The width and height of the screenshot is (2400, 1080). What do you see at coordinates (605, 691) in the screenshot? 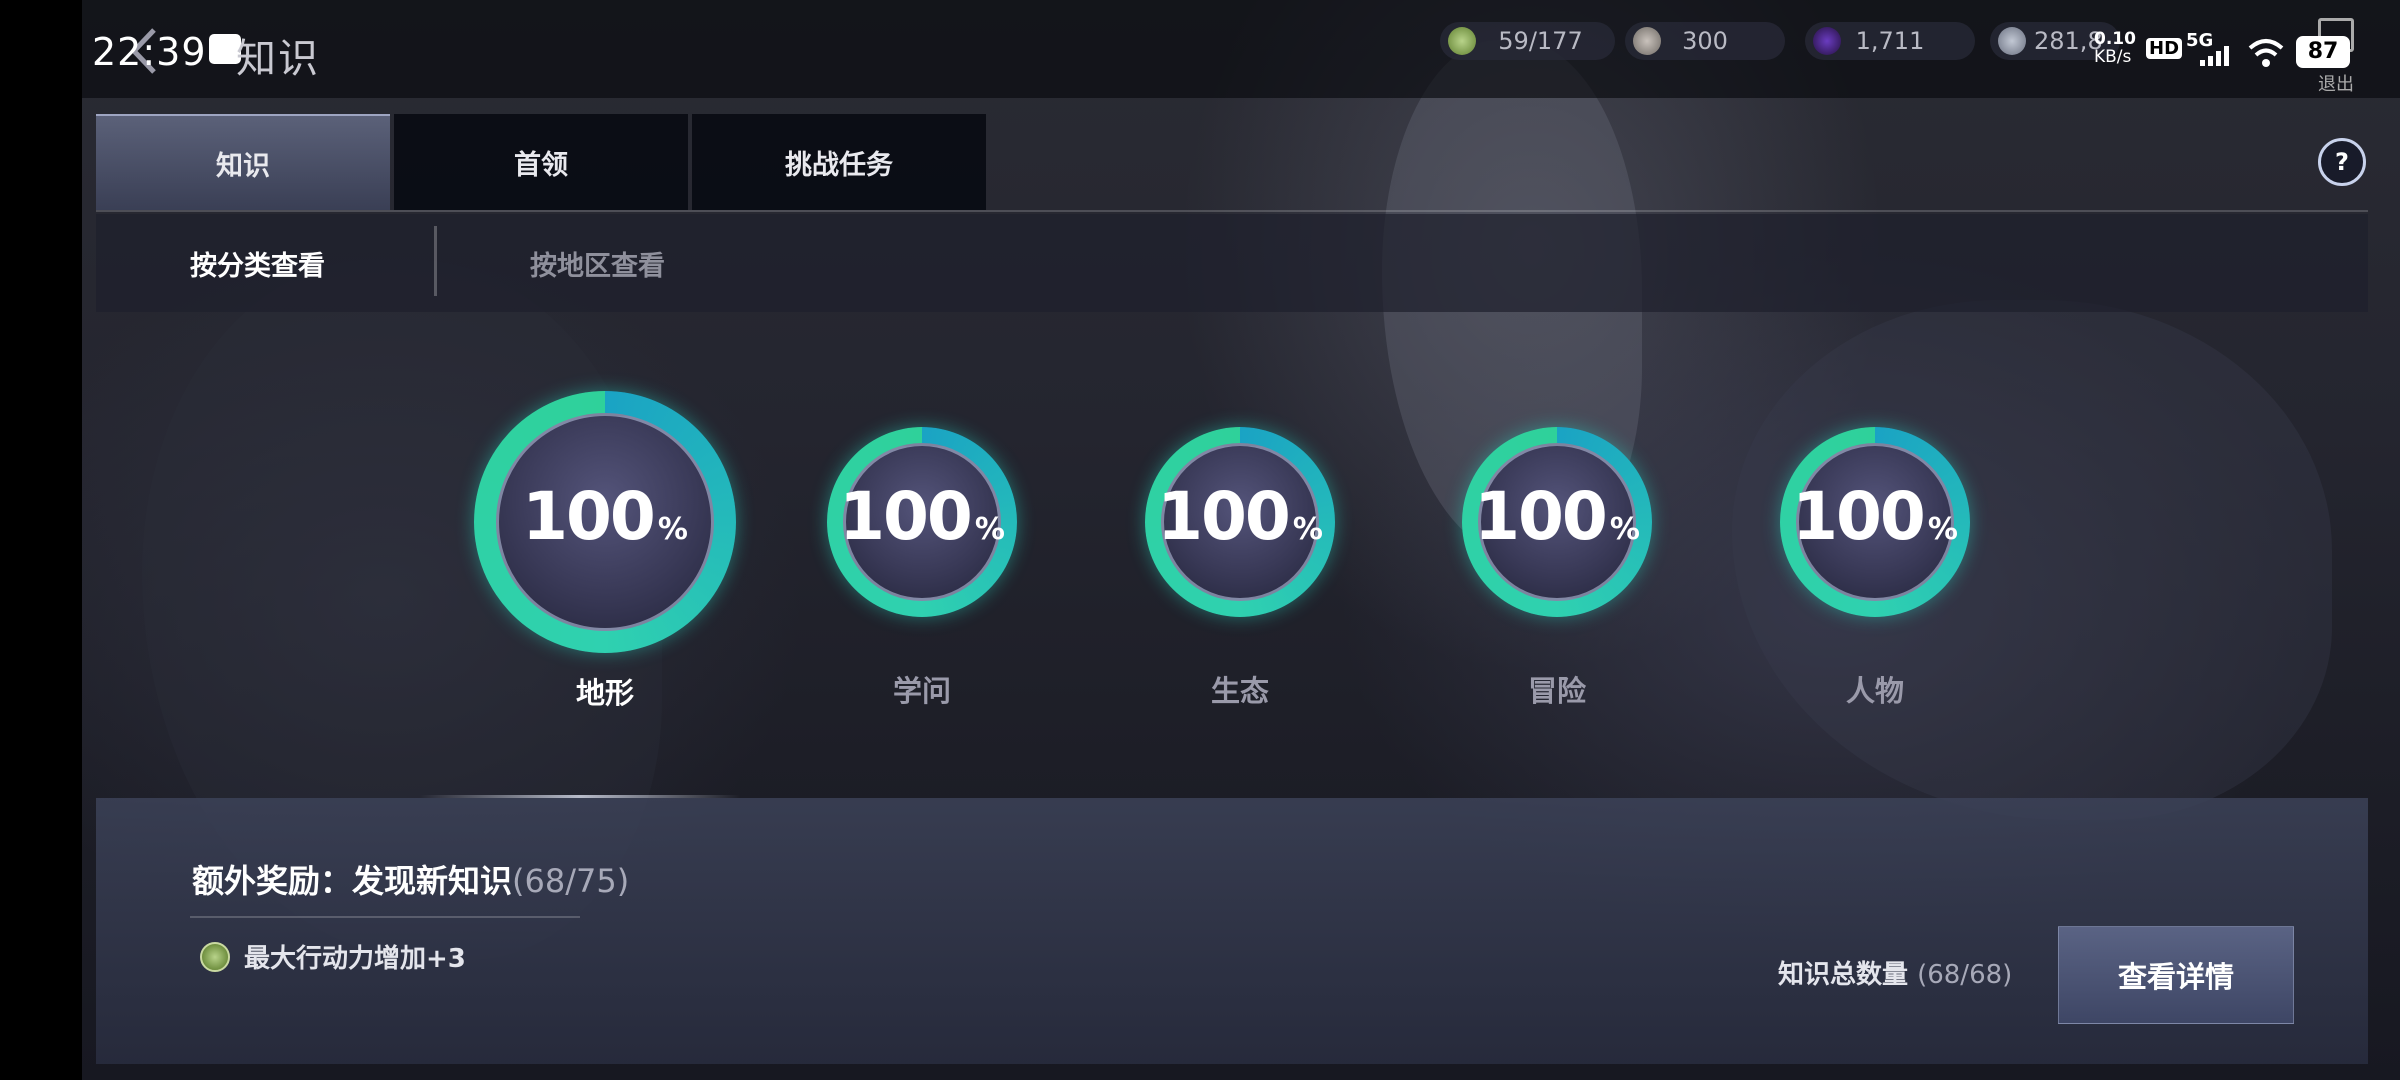
I see `category-label: 地形` at bounding box center [605, 691].